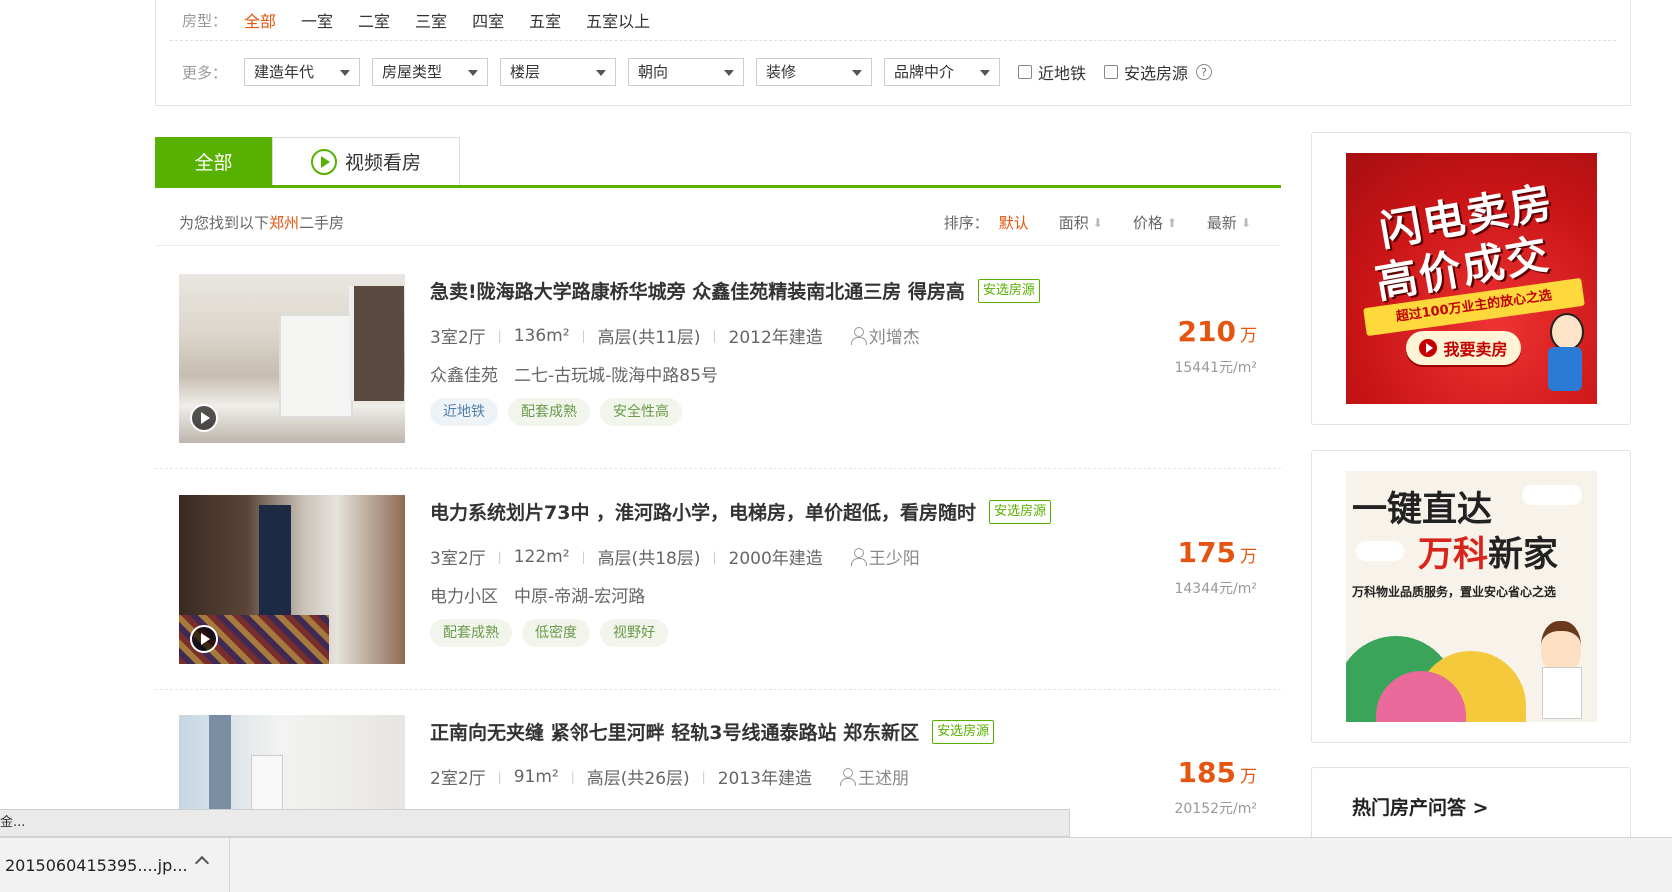 The height and width of the screenshot is (892, 1672). Describe the element at coordinates (874, 776) in the screenshot. I see `agent-link: 王述朋` at that location.